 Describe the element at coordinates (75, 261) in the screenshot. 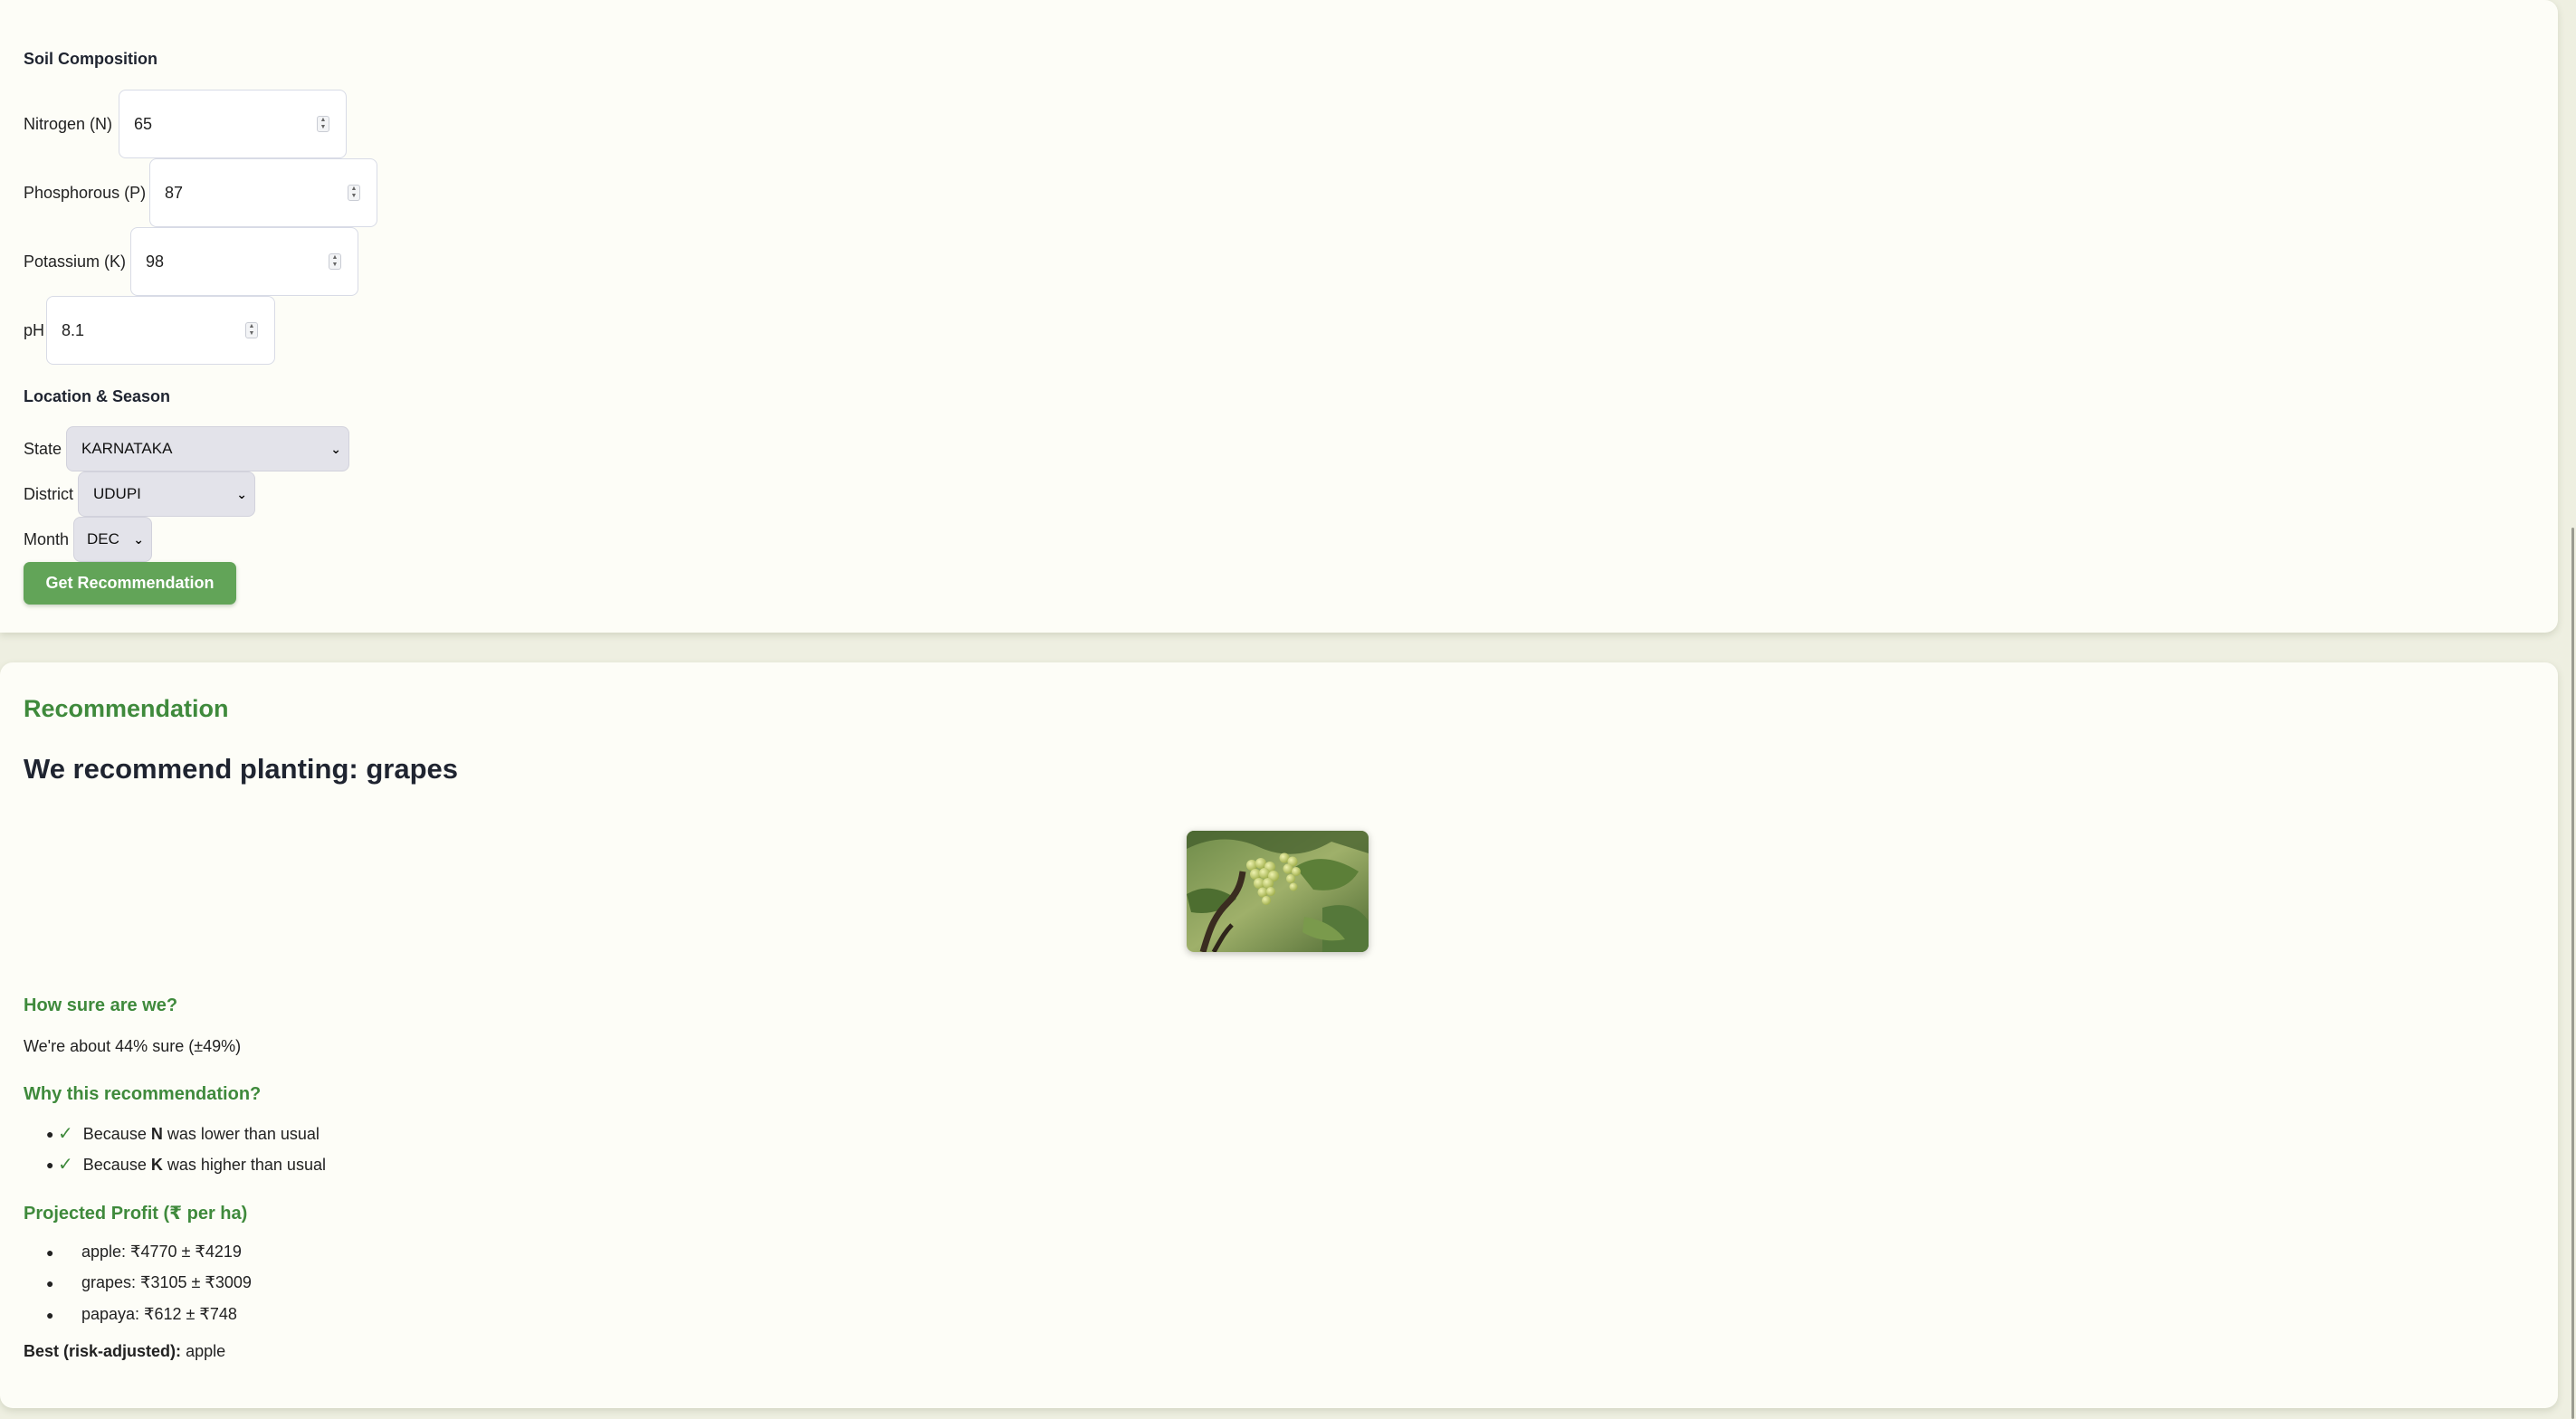

I see `potassium-label: Potassium (K)` at that location.